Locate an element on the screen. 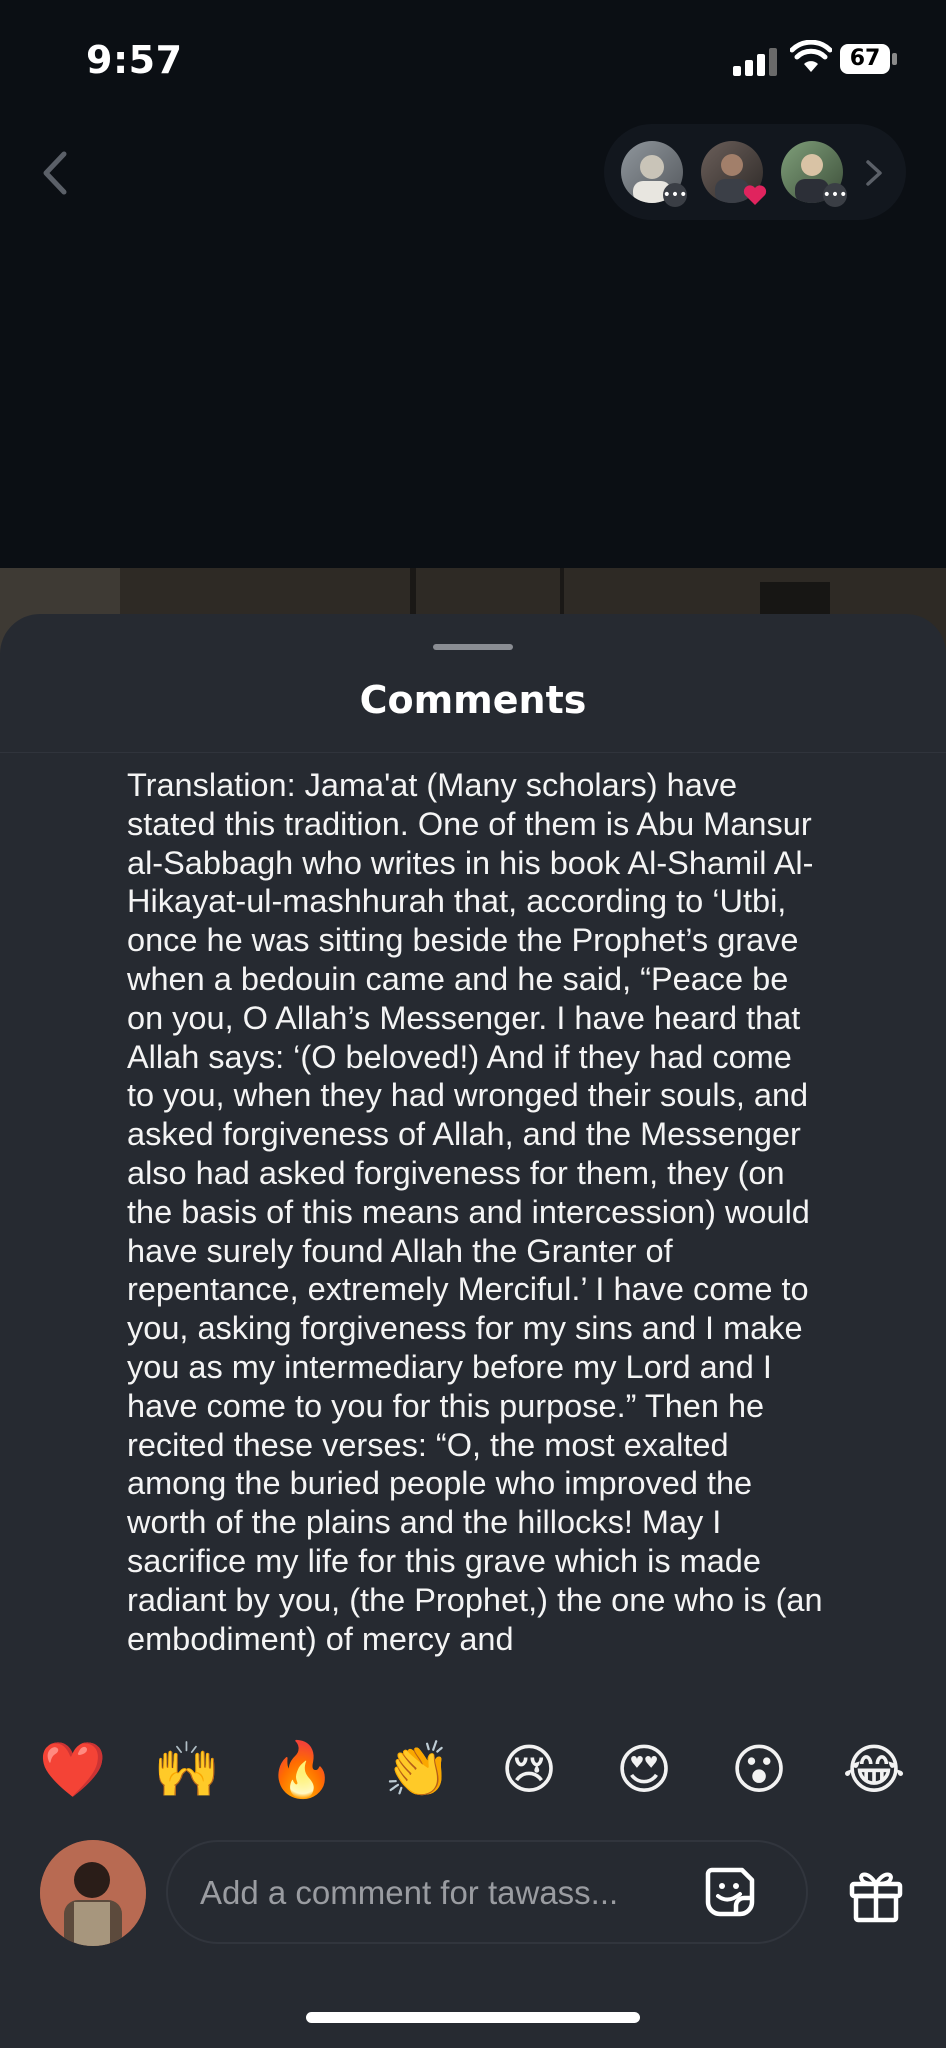 The width and height of the screenshot is (946, 2048). reaction-surprised: 😮 is located at coordinates (759, 1770).